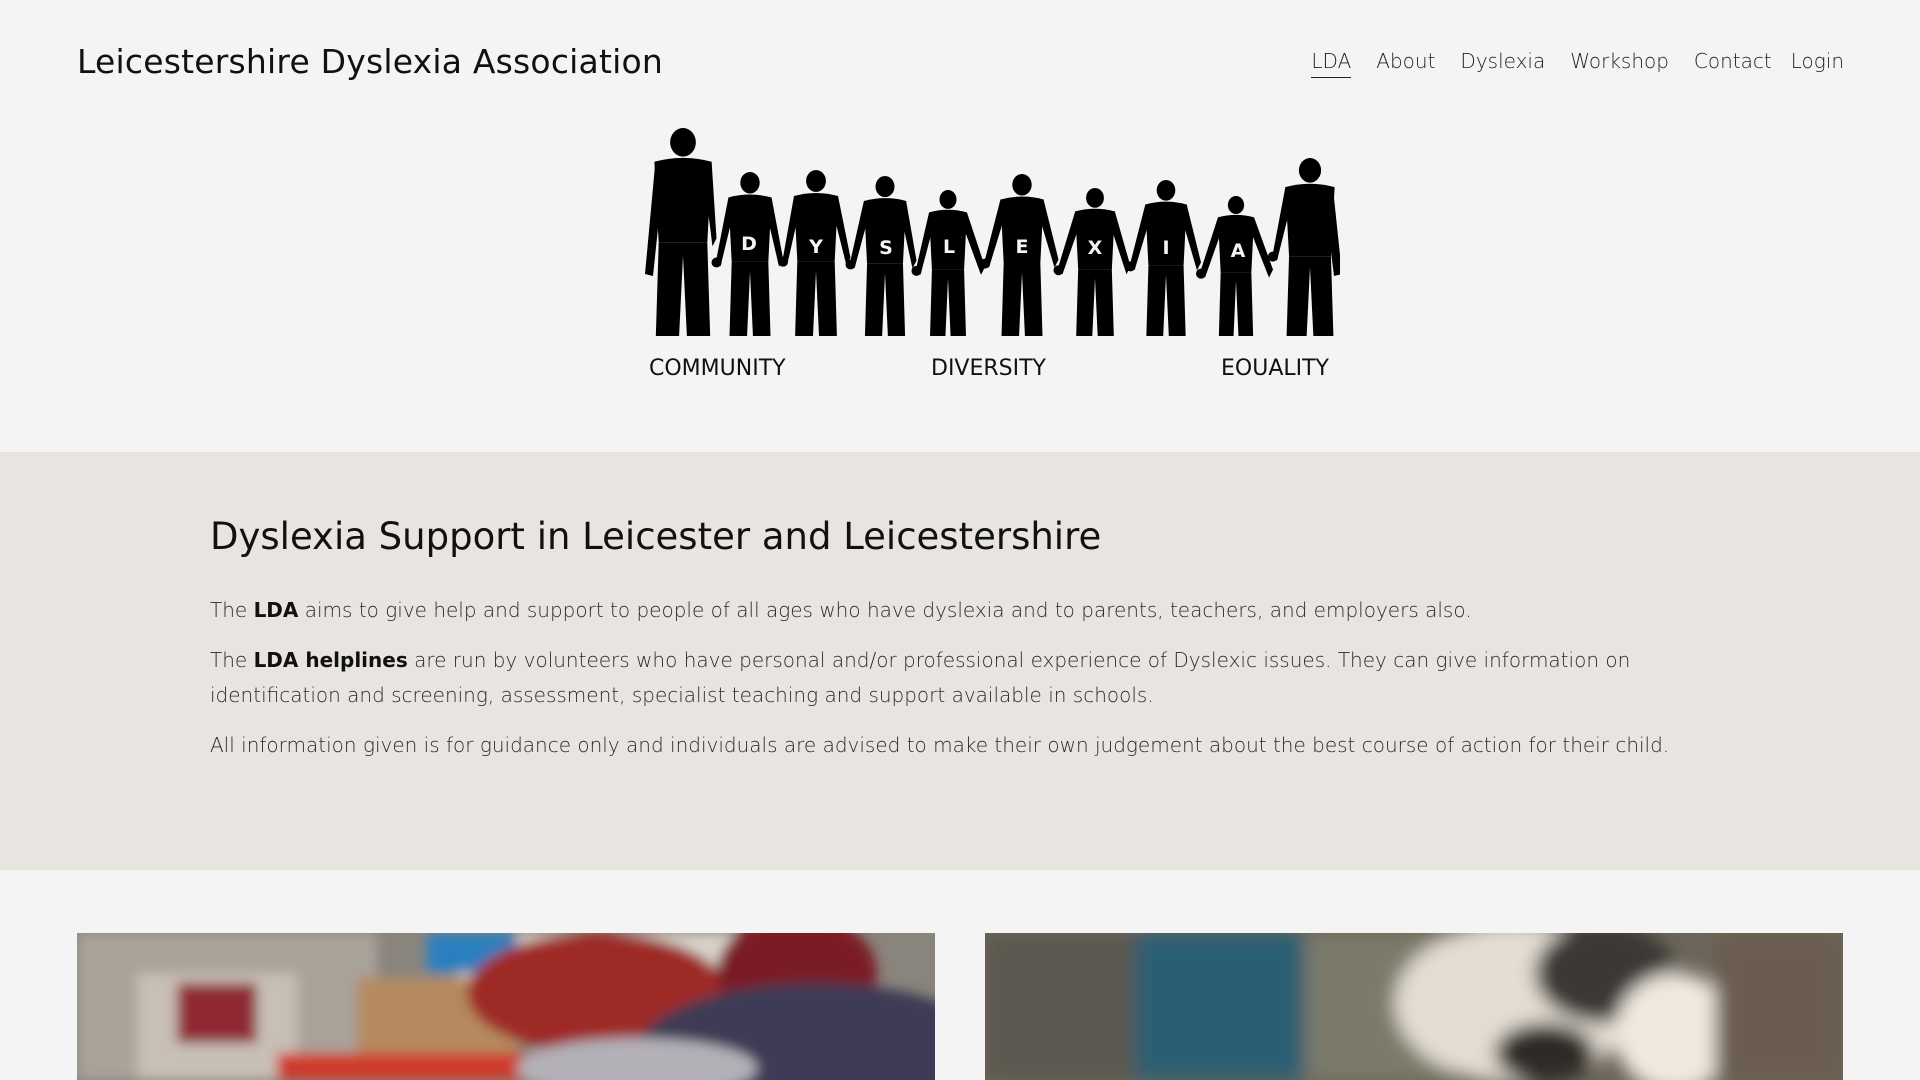 The height and width of the screenshot is (1080, 1920). What do you see at coordinates (1331, 63) in the screenshot?
I see `nav-item-lda: LDA` at bounding box center [1331, 63].